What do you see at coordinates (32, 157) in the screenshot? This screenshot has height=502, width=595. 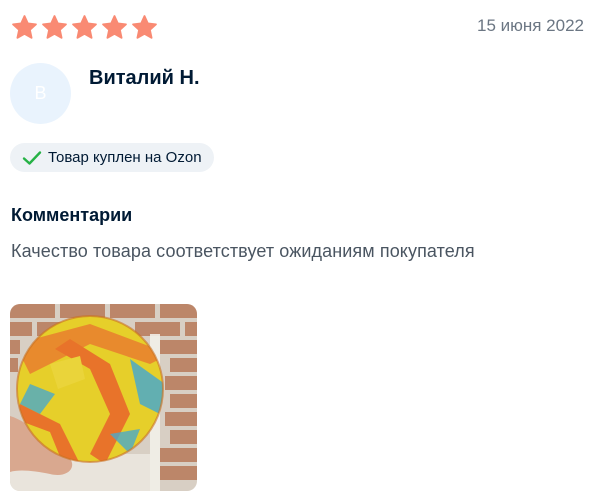 I see `checkmark-icon` at bounding box center [32, 157].